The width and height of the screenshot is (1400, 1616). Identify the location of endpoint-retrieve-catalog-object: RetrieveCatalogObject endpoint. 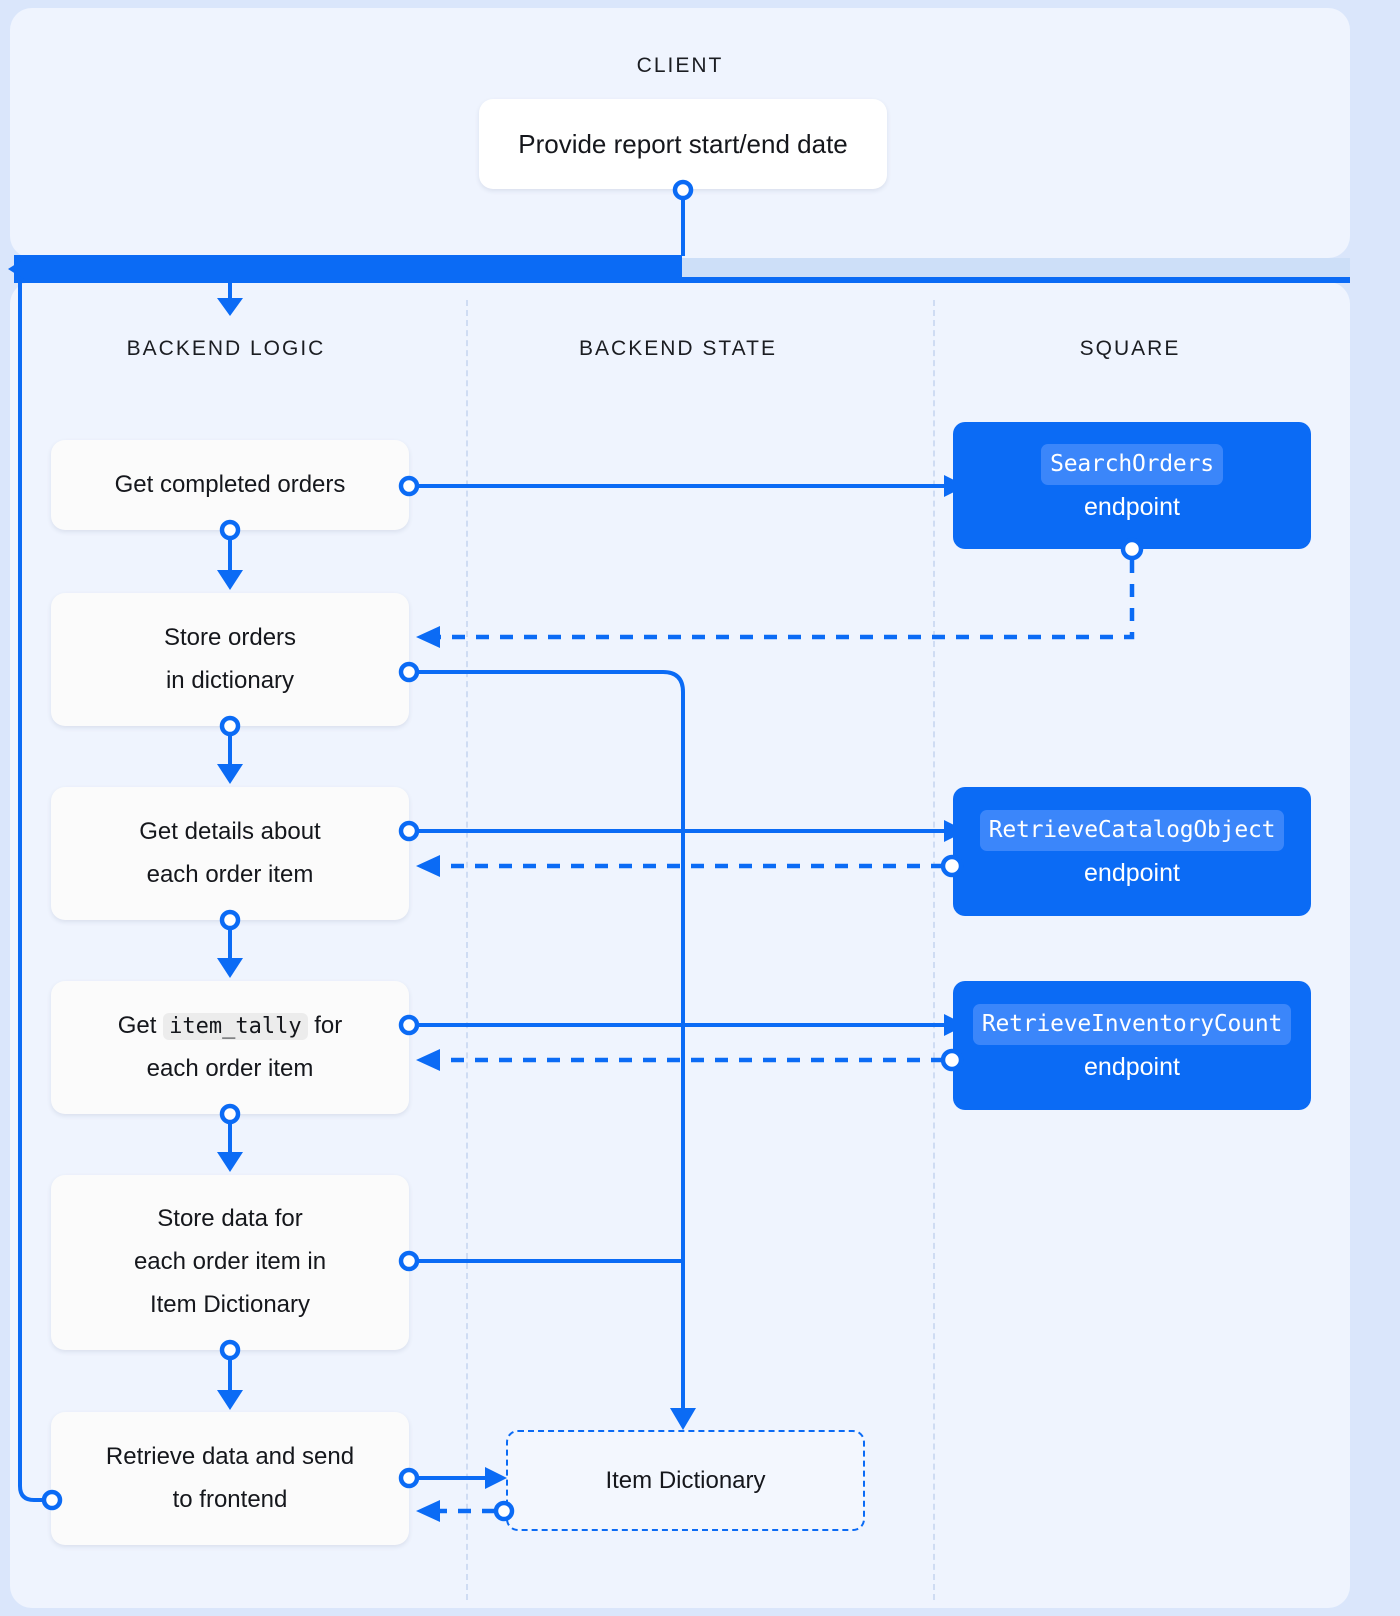
(1132, 851).